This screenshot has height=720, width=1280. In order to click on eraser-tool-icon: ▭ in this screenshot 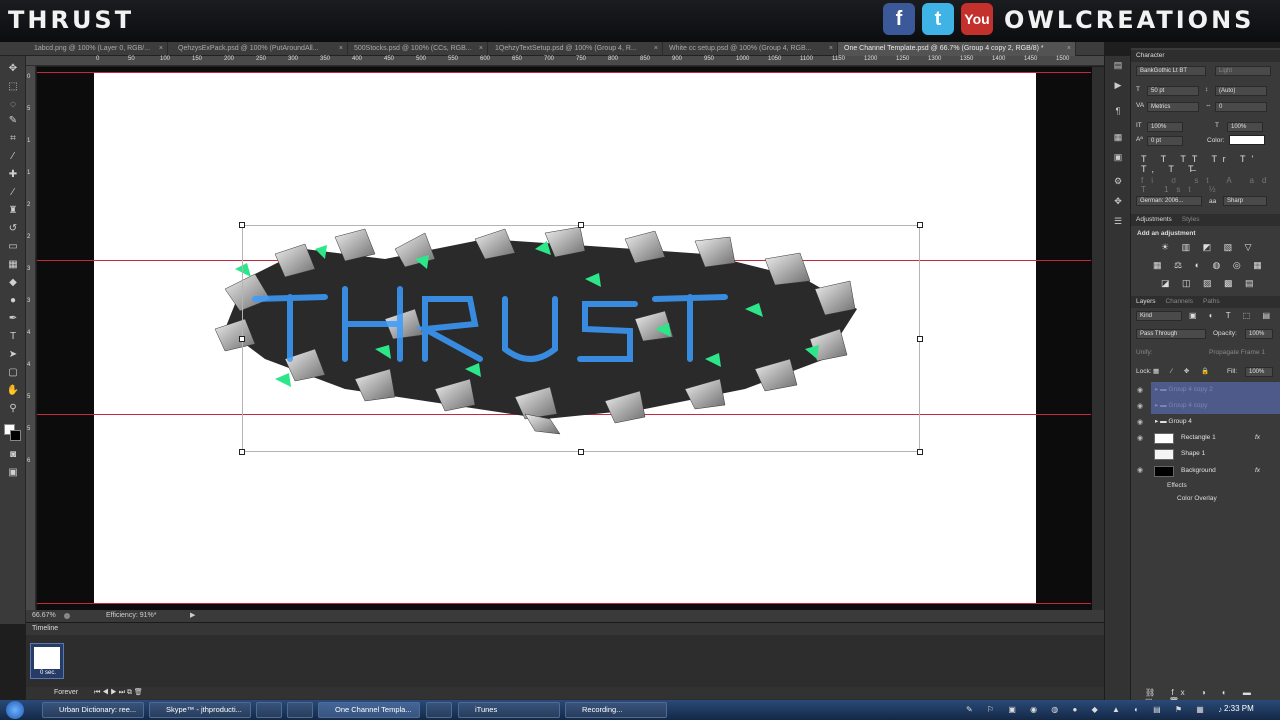, I will do `click(13, 247)`.